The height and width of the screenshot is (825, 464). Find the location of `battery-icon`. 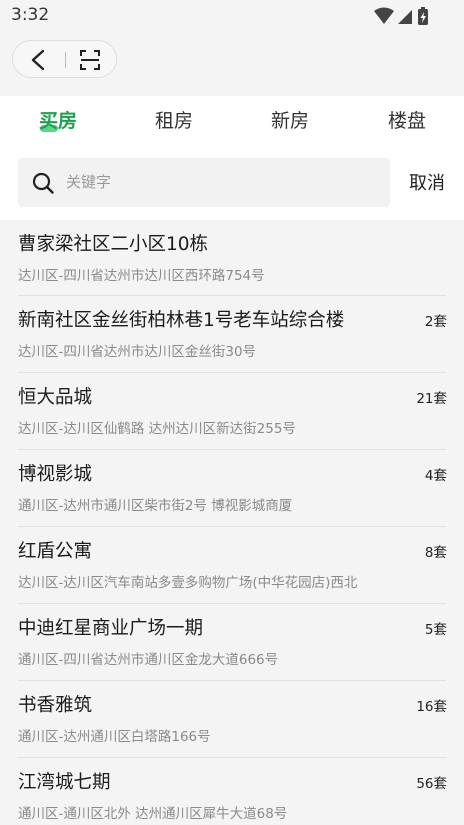

battery-icon is located at coordinates (423, 16).